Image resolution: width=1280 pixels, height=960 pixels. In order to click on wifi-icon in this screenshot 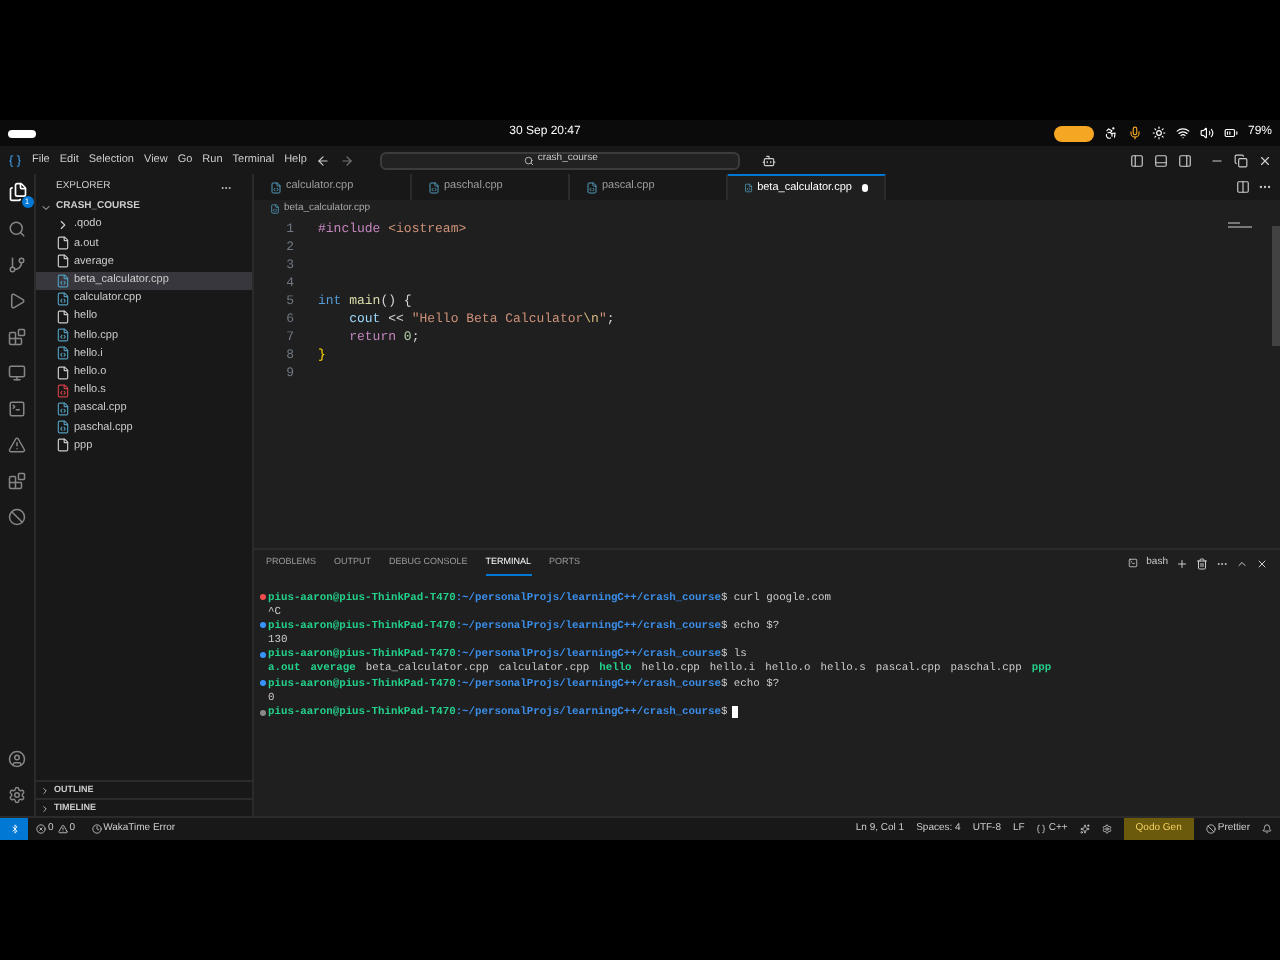, I will do `click(1182, 133)`.